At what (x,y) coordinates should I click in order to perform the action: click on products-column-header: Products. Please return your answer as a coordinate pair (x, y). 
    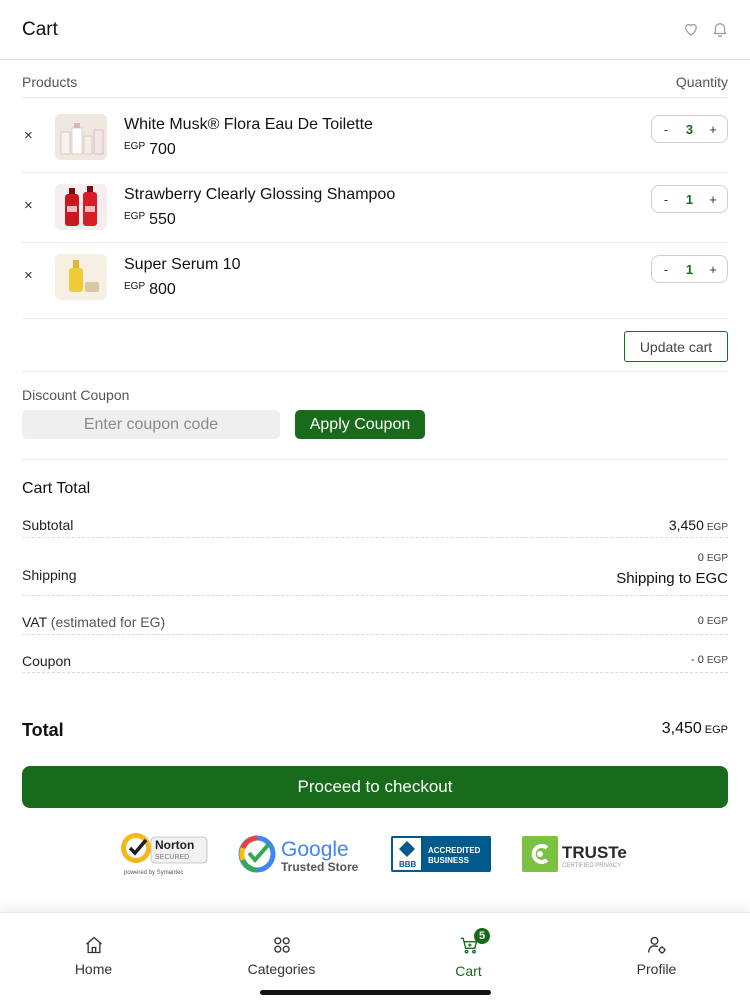
    Looking at the image, I should click on (50, 82).